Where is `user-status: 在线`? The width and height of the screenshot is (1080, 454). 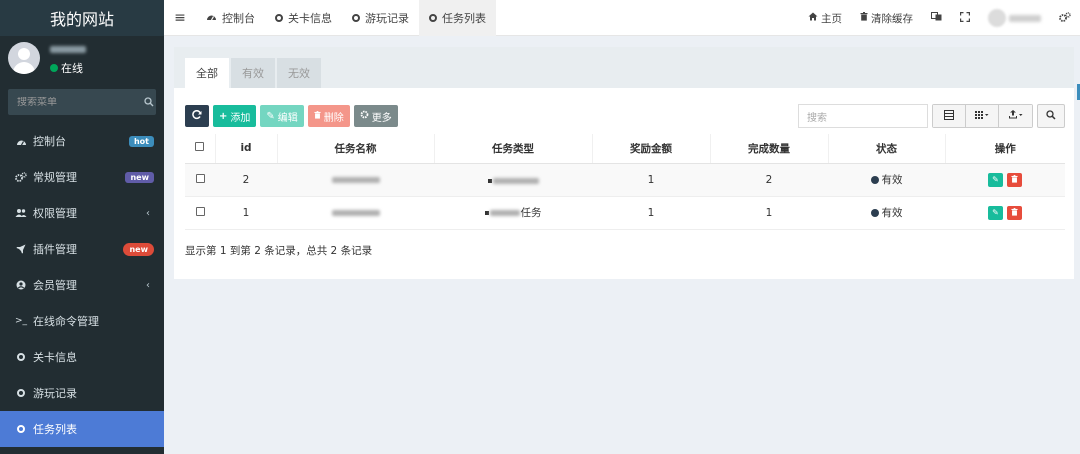
user-status: 在线 is located at coordinates (66, 68).